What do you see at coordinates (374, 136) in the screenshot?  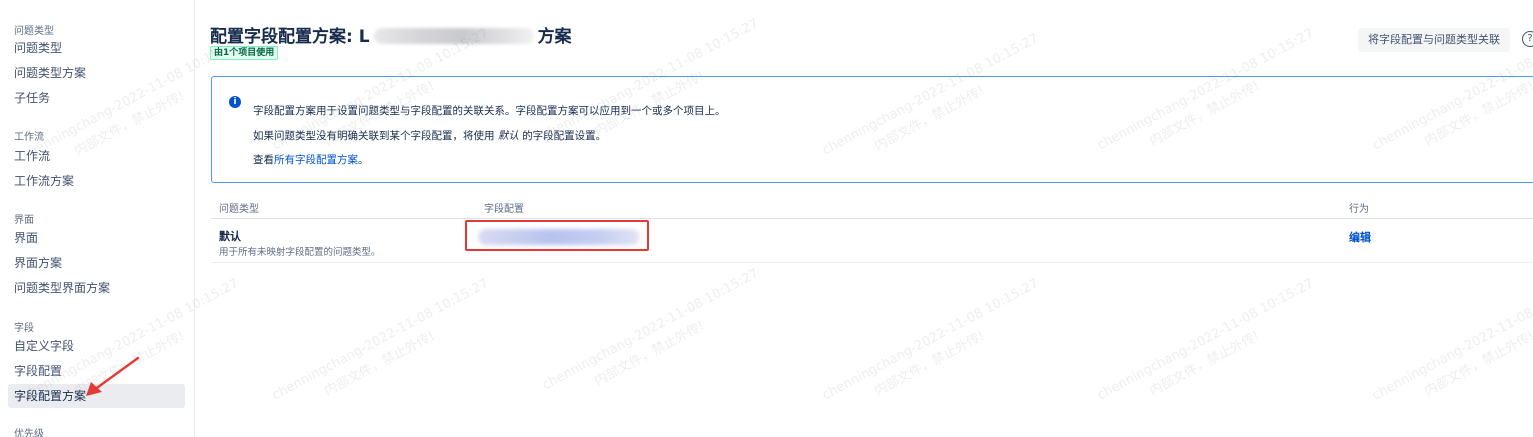 I see `info-default-before: 如果问题类型没有明确关联到某个字段配置，将使用` at bounding box center [374, 136].